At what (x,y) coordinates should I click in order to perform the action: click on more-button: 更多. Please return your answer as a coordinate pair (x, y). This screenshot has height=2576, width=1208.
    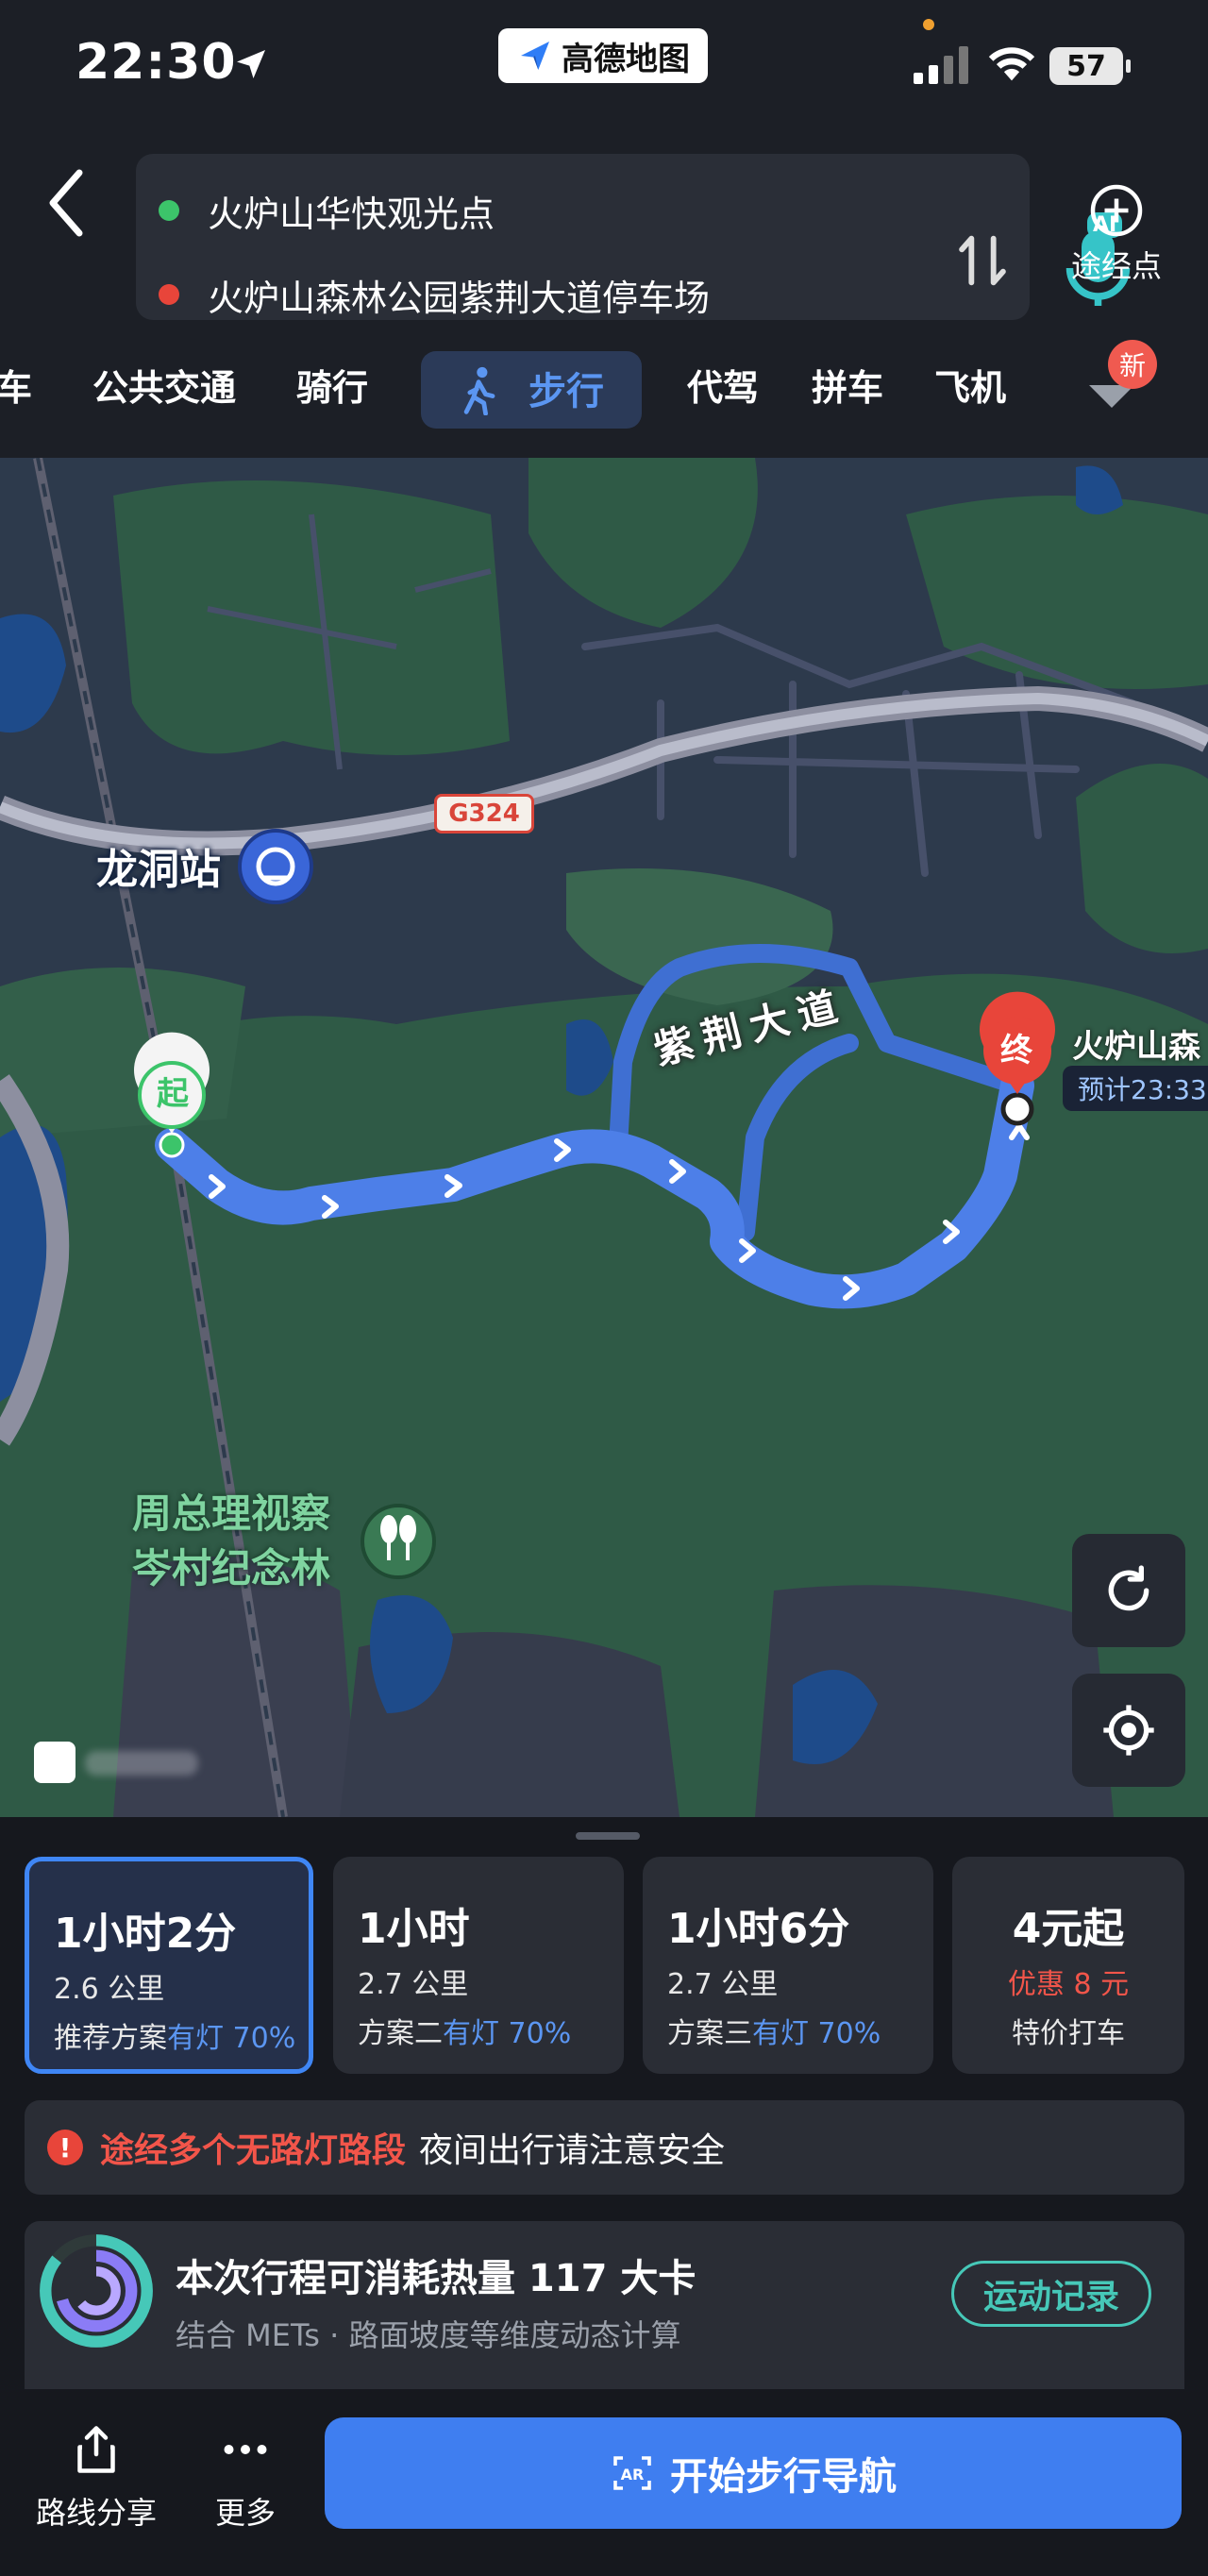
    Looking at the image, I should click on (245, 2477).